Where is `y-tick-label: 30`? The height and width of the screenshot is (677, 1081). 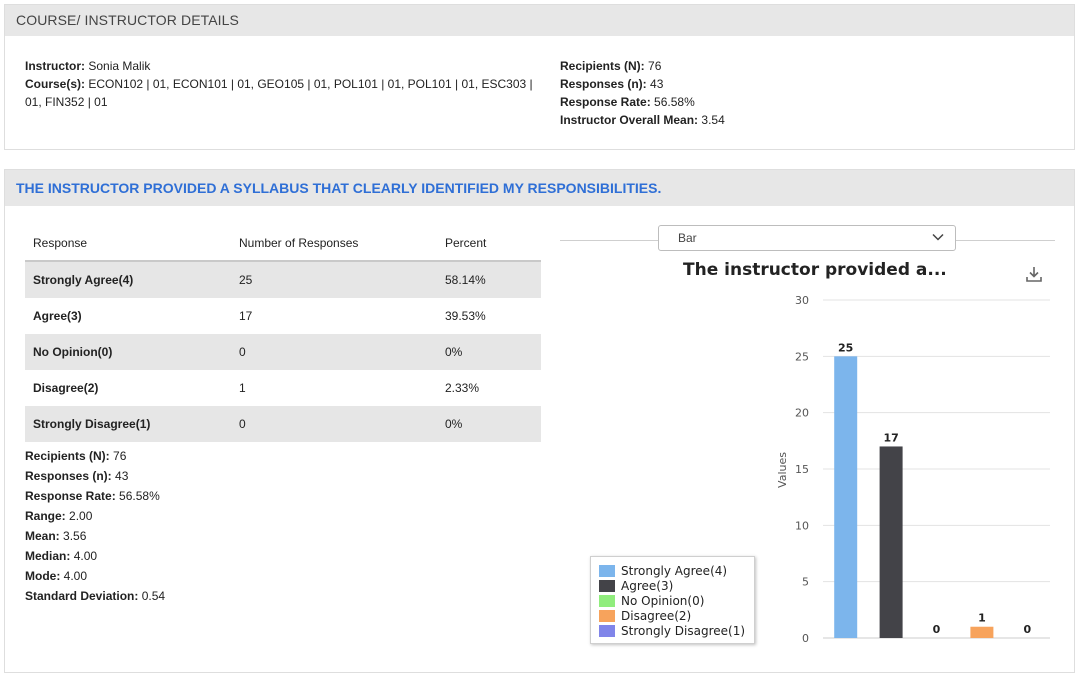
y-tick-label: 30 is located at coordinates (802, 300).